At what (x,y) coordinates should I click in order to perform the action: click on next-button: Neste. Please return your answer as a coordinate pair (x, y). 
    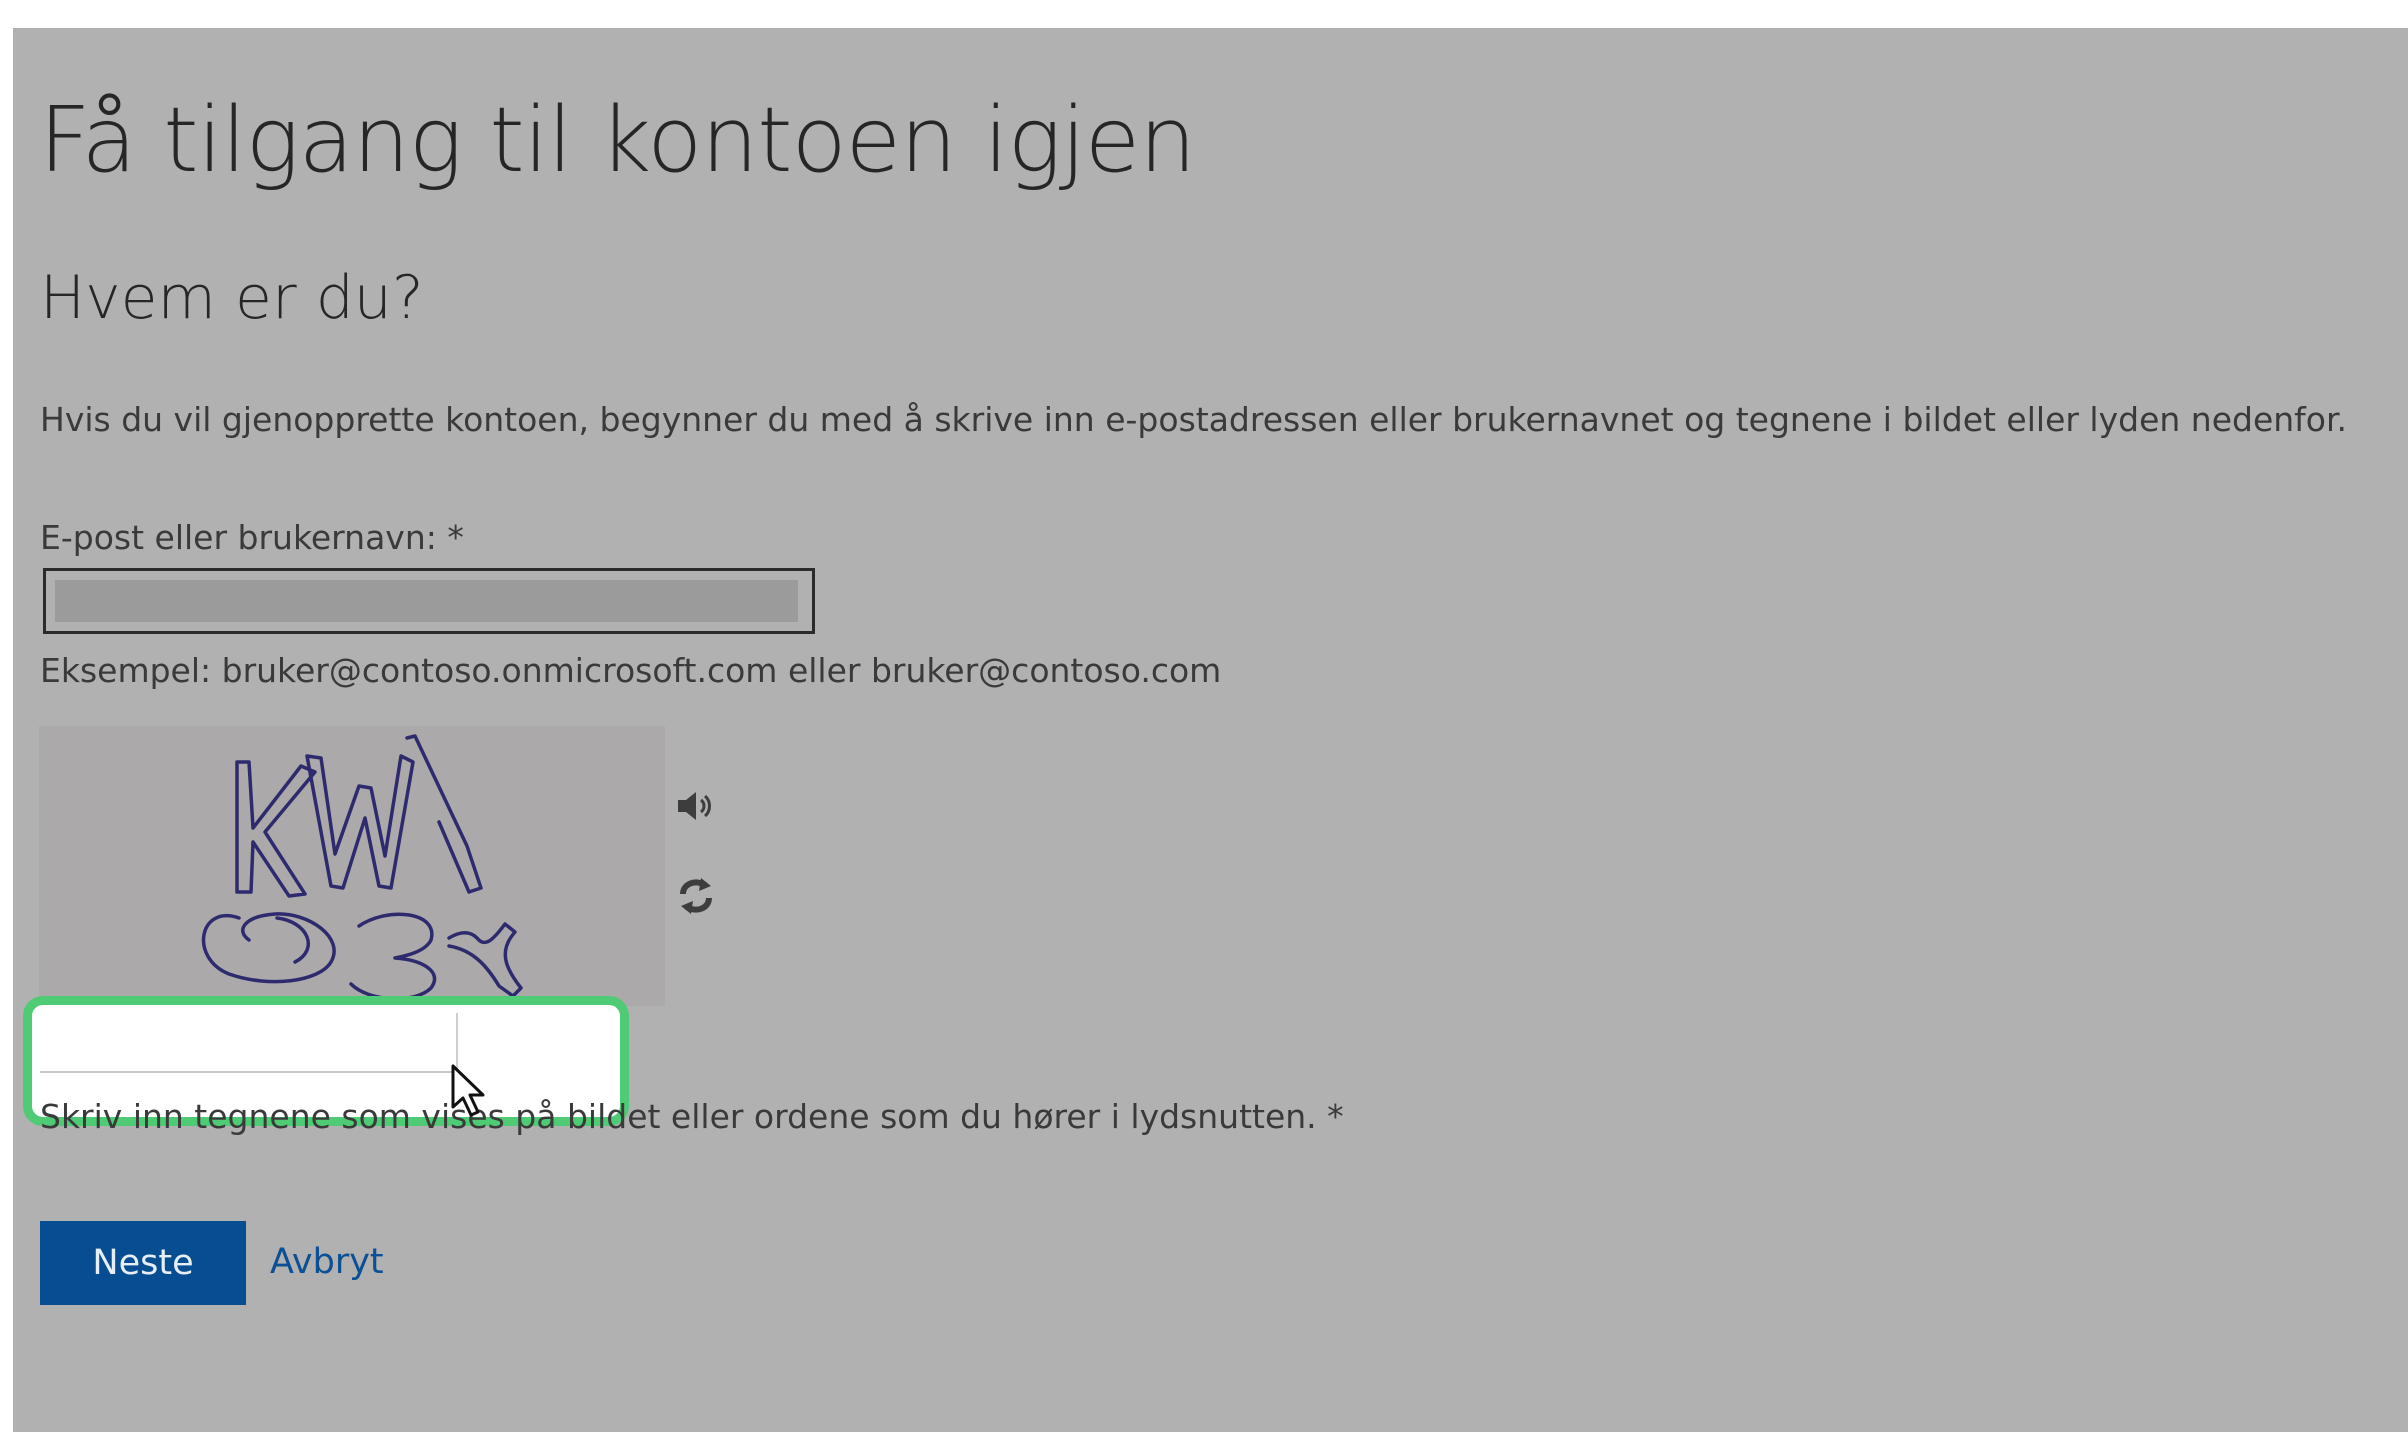
    Looking at the image, I should click on (143, 1263).